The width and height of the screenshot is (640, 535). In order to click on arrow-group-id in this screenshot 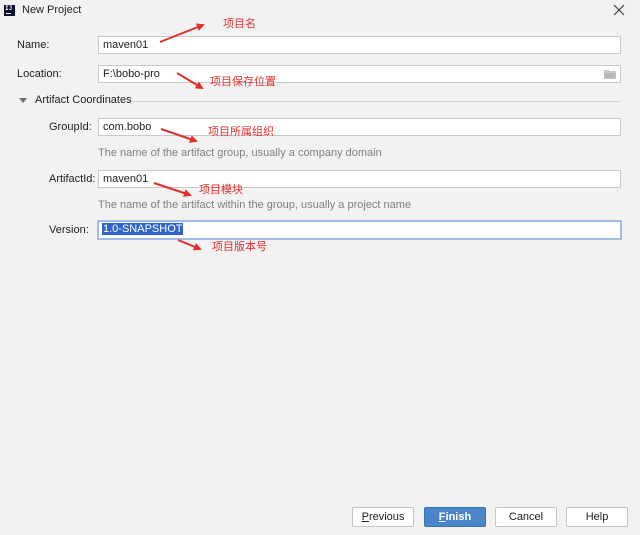, I will do `click(179, 135)`.